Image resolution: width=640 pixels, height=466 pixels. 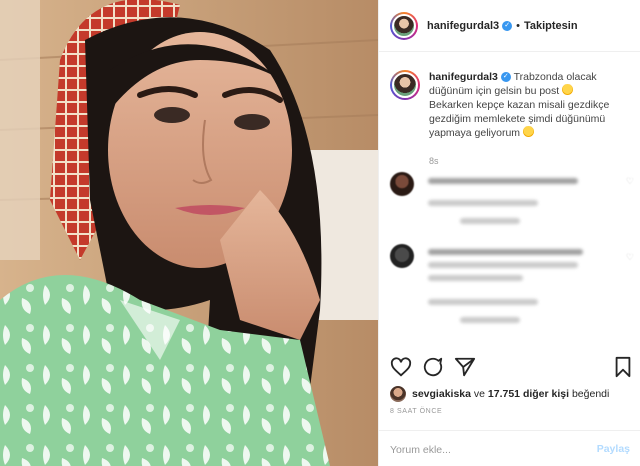 I want to click on caption-avatar, so click(x=405, y=85).